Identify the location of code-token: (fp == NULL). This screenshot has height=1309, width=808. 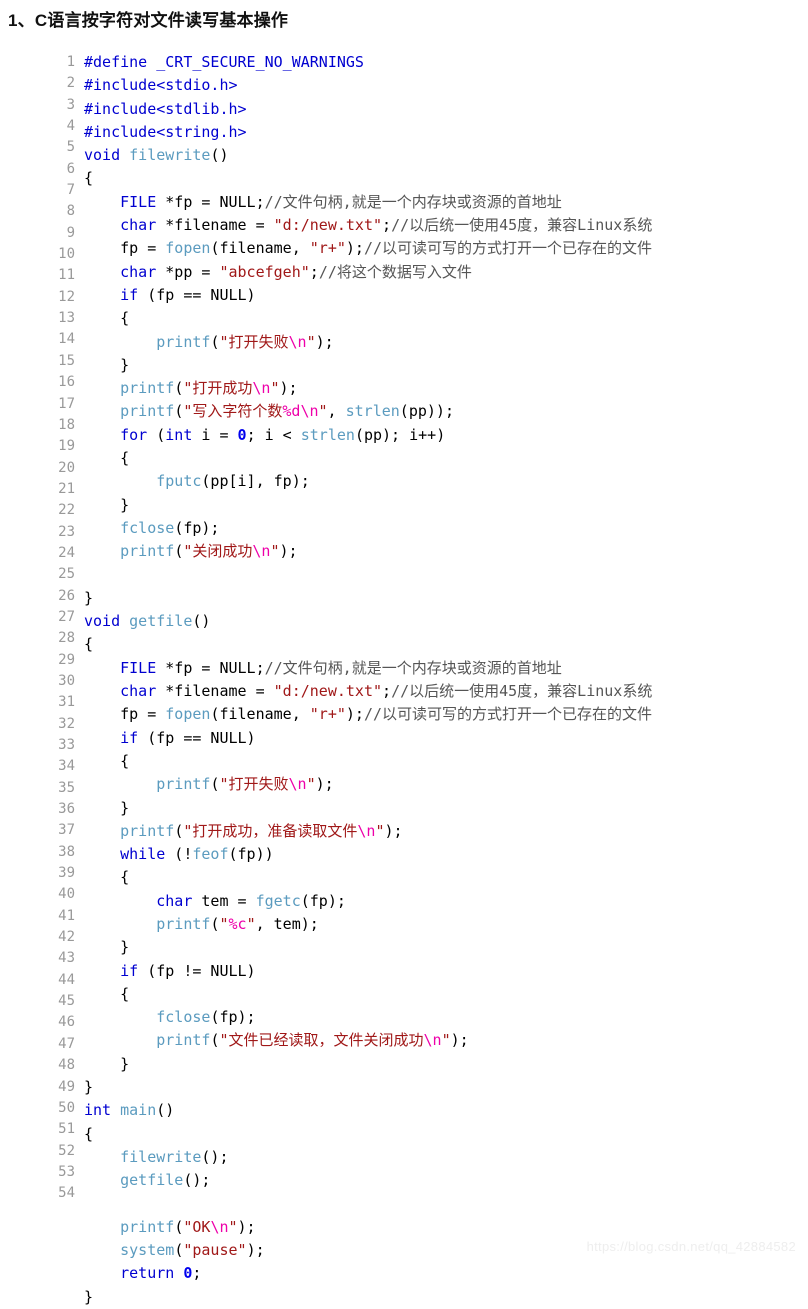
(197, 294).